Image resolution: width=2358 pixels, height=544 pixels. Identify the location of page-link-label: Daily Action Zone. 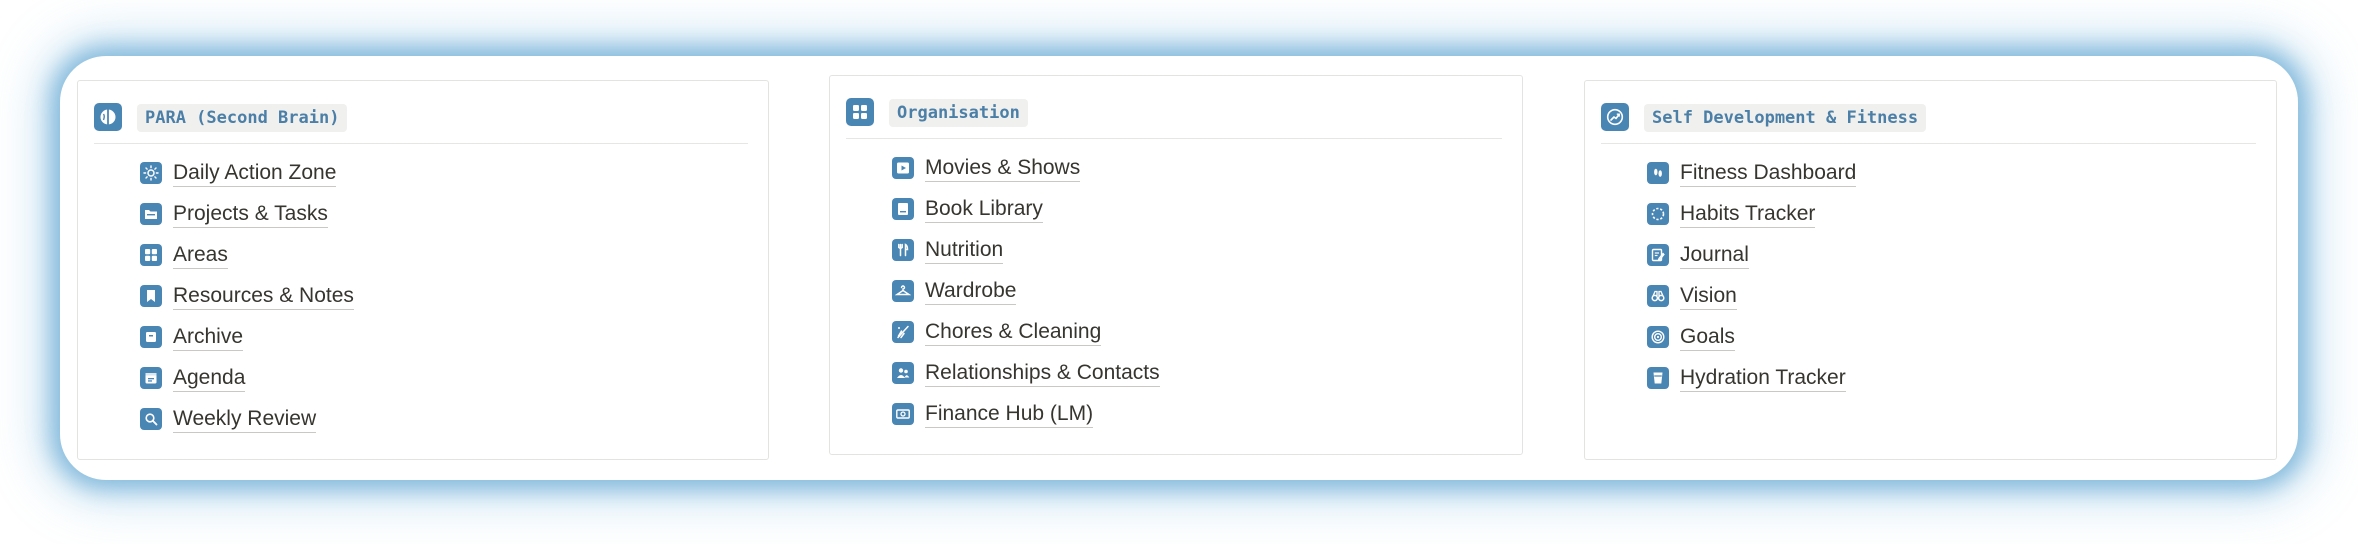
(255, 173).